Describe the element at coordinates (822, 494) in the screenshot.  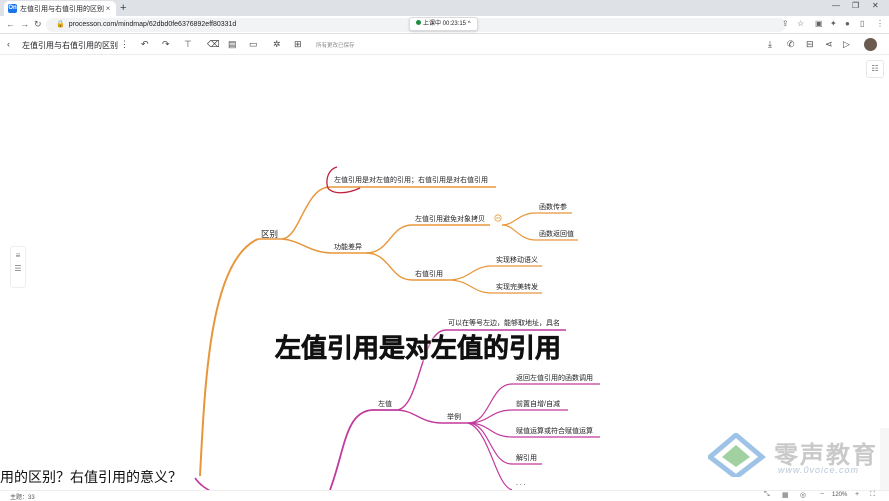
I see `zoom-out-icon: −` at that location.